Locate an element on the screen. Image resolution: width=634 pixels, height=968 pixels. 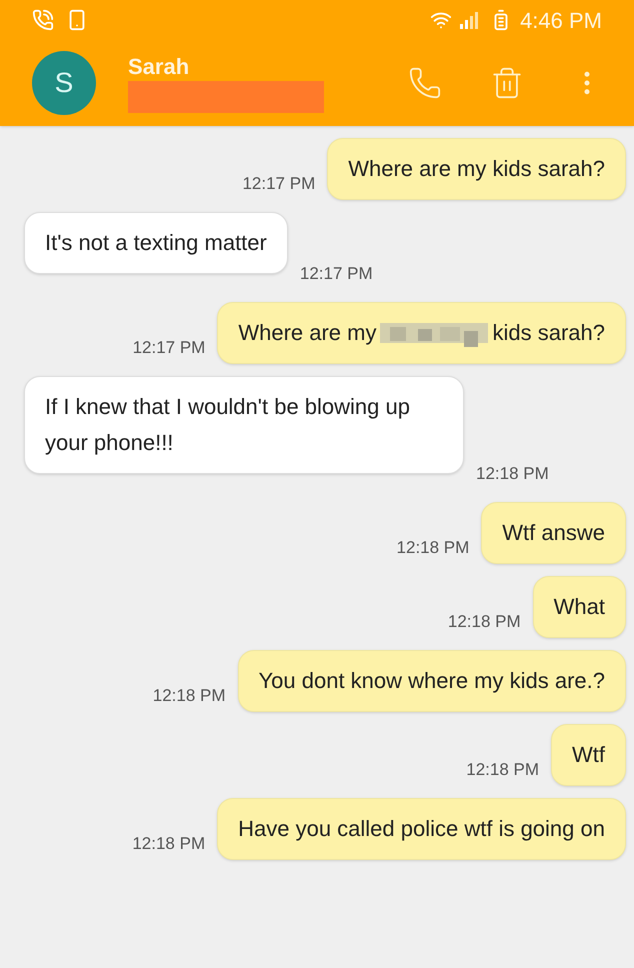
contact-avatar: S is located at coordinates (64, 83).